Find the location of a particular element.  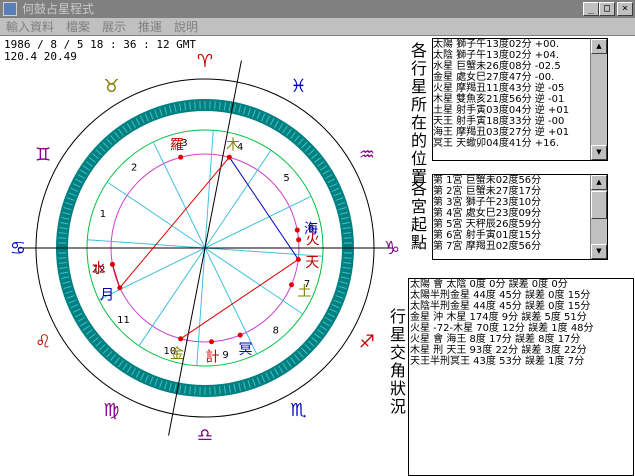

house-cusp-row: 第 4宮 處女巳23度09分 is located at coordinates (520, 213).